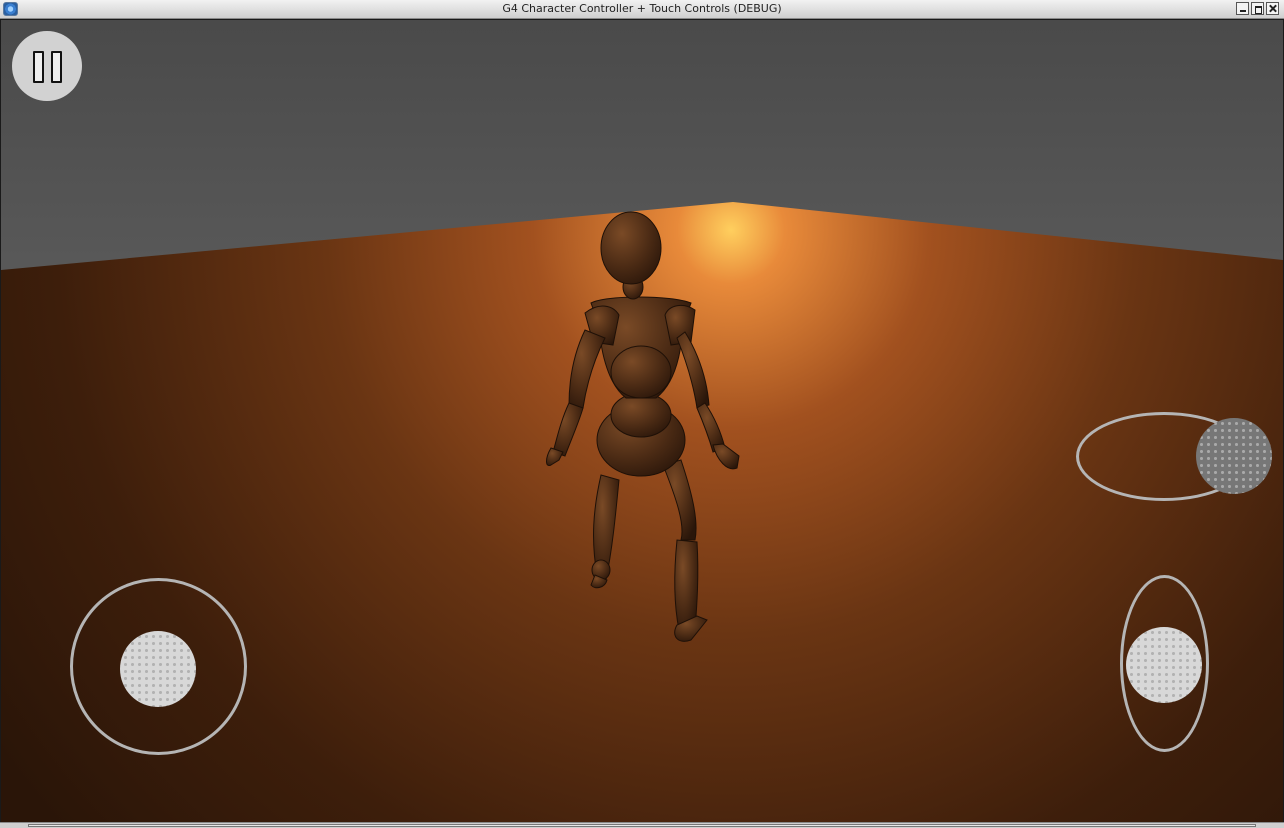  I want to click on left-joystick-knob, so click(158, 669).